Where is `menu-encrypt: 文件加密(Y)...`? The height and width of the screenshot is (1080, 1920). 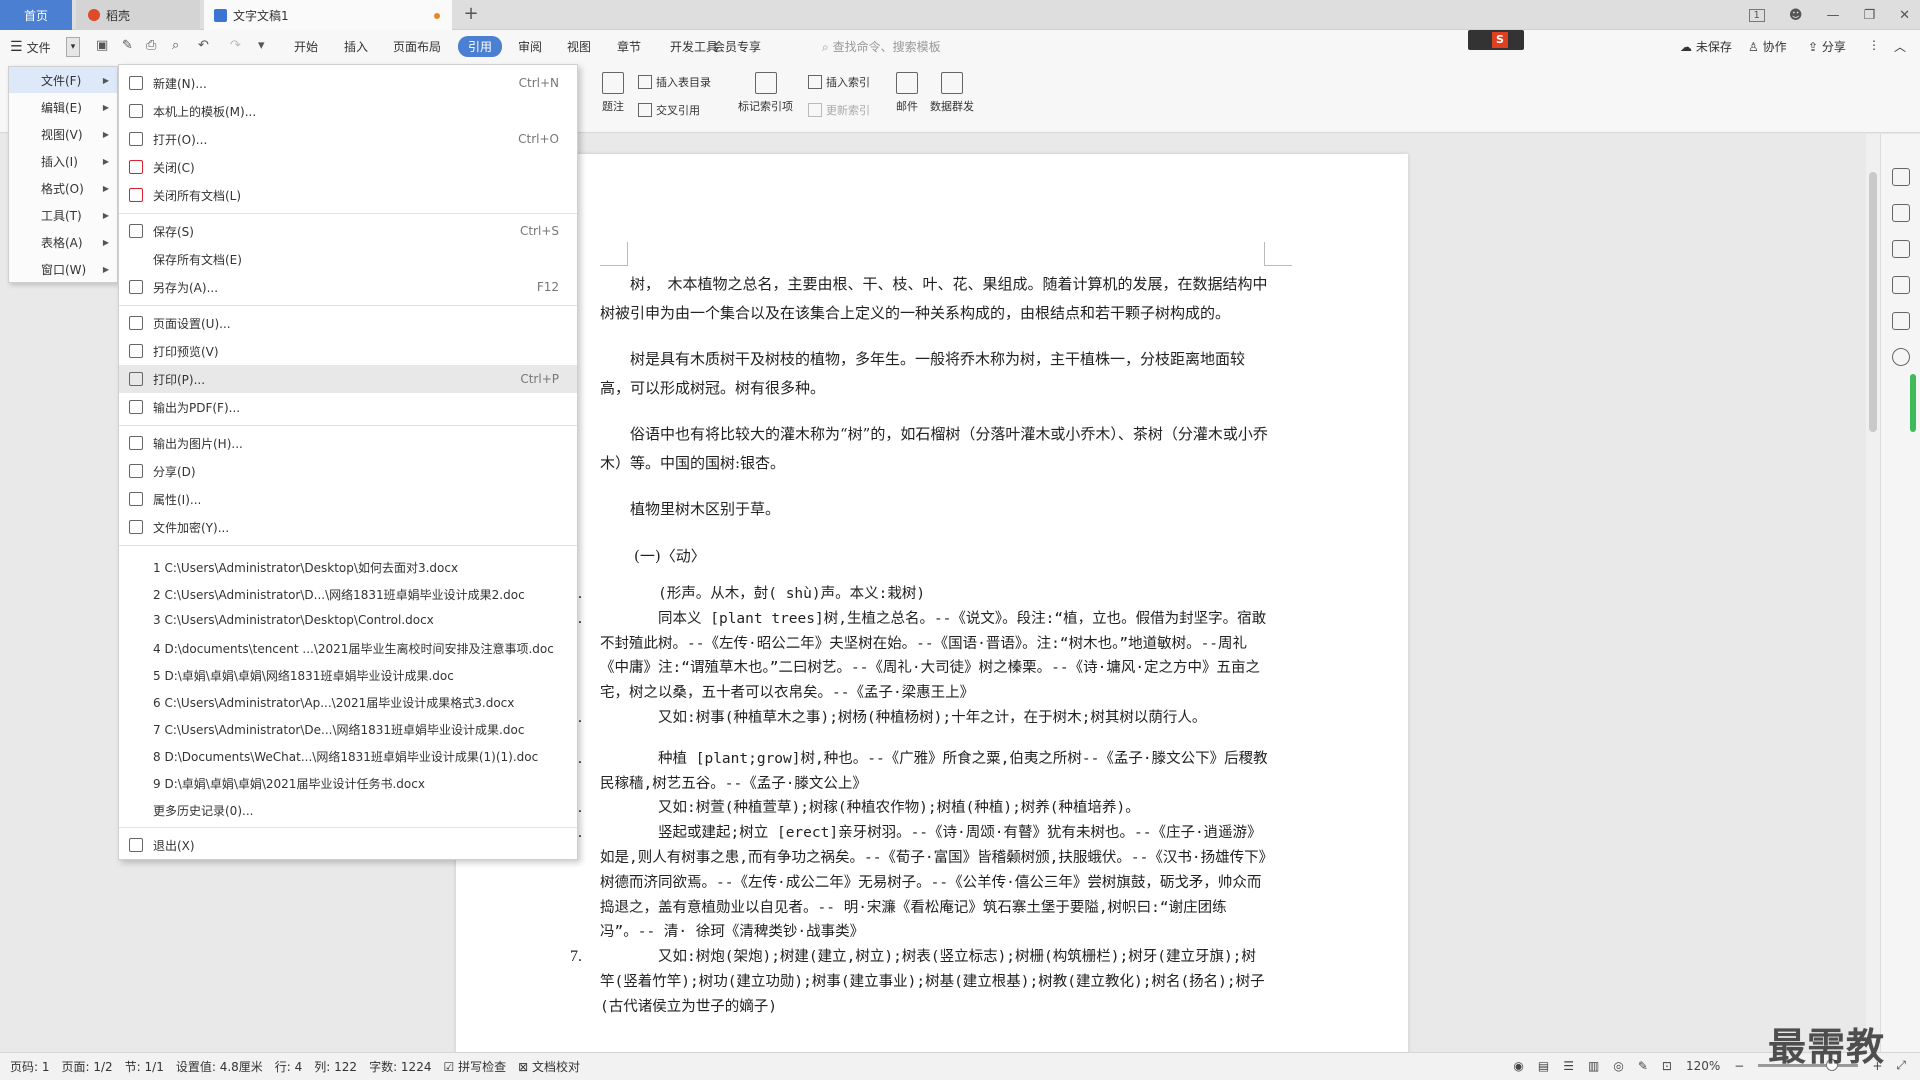 menu-encrypt: 文件加密(Y)... is located at coordinates (348, 527).